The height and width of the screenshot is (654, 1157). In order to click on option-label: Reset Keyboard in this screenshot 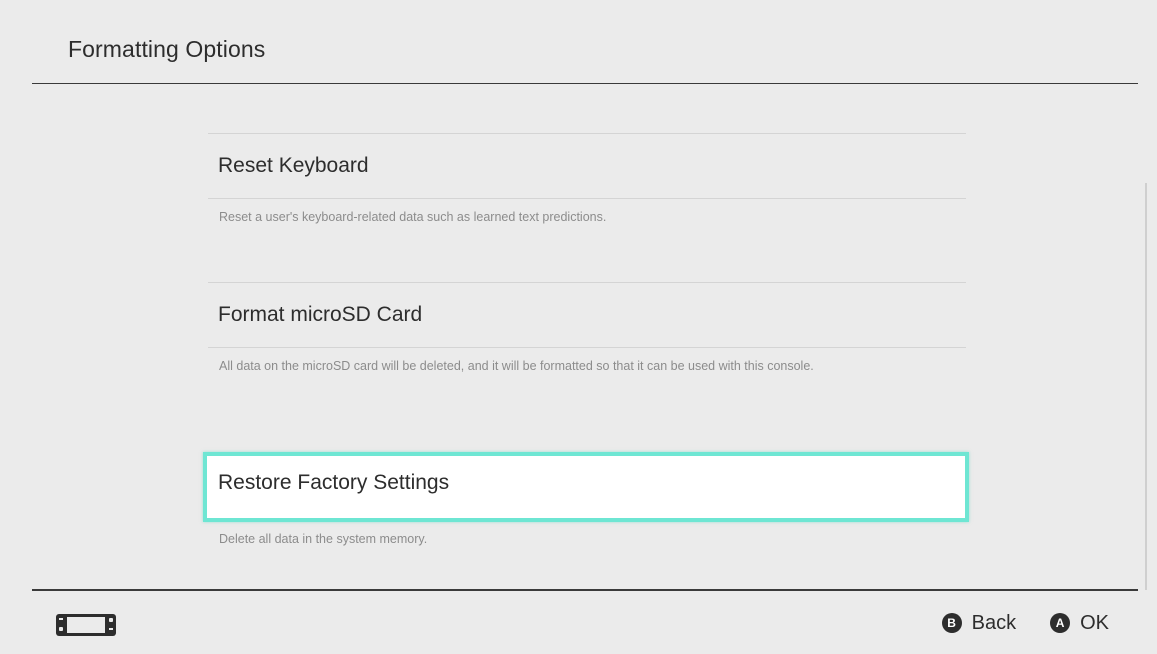, I will do `click(293, 165)`.